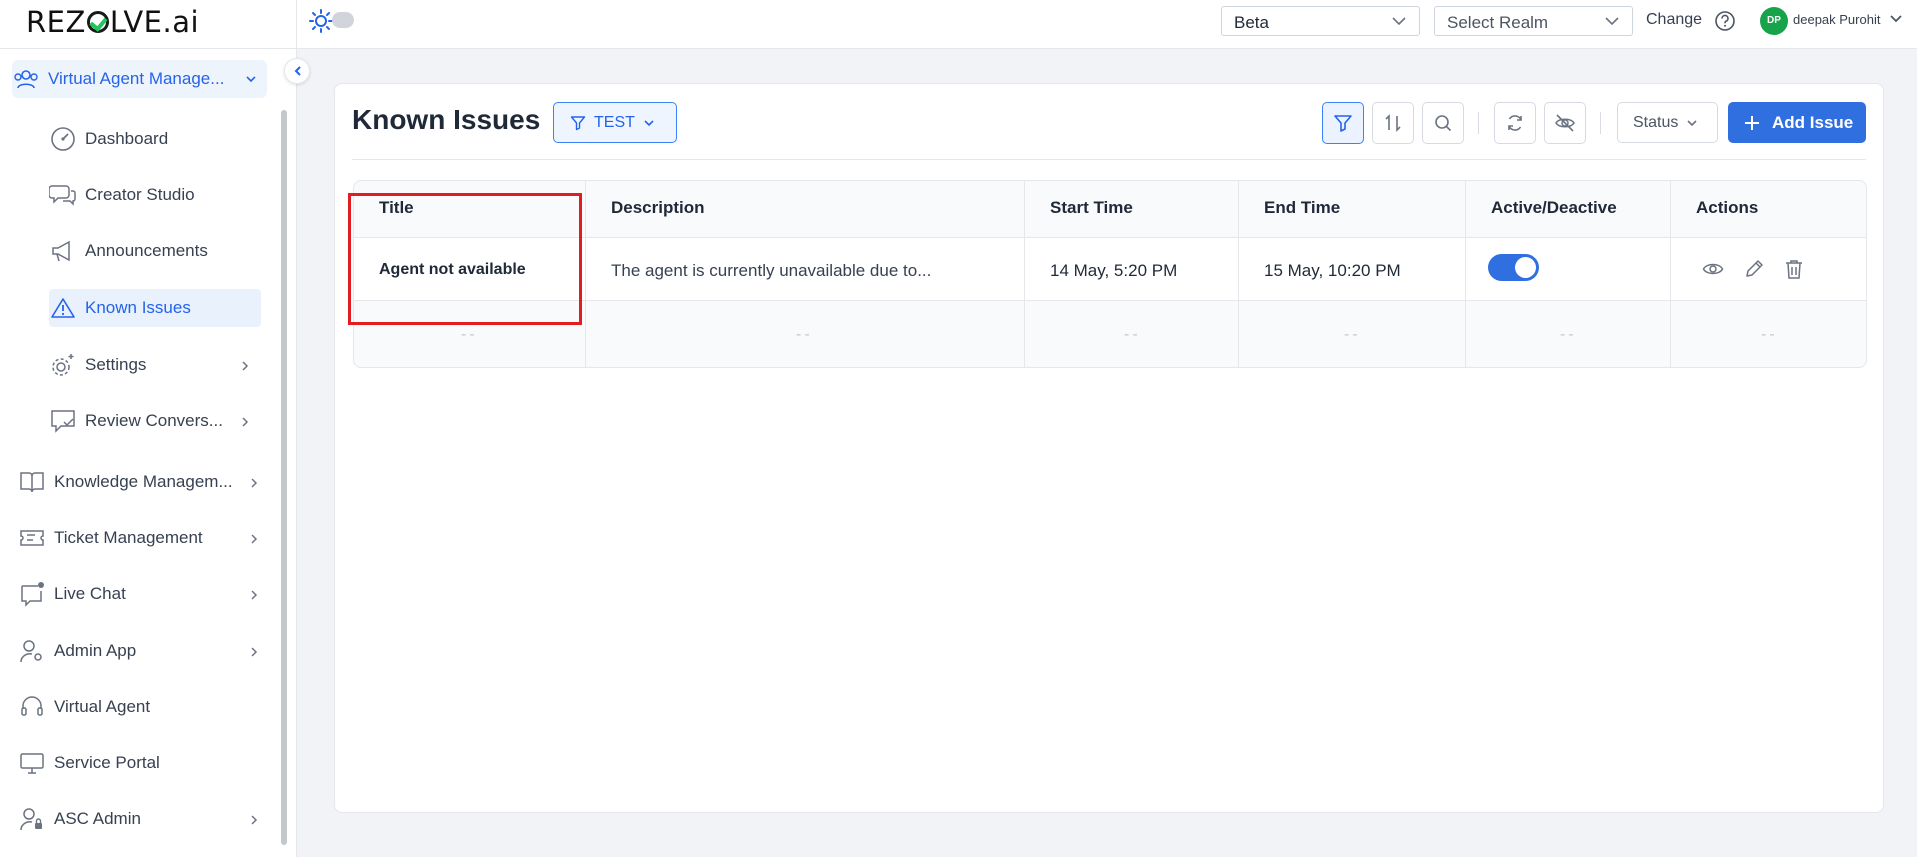 This screenshot has height=857, width=1917. I want to click on status-dropdown: Status, so click(1667, 122).